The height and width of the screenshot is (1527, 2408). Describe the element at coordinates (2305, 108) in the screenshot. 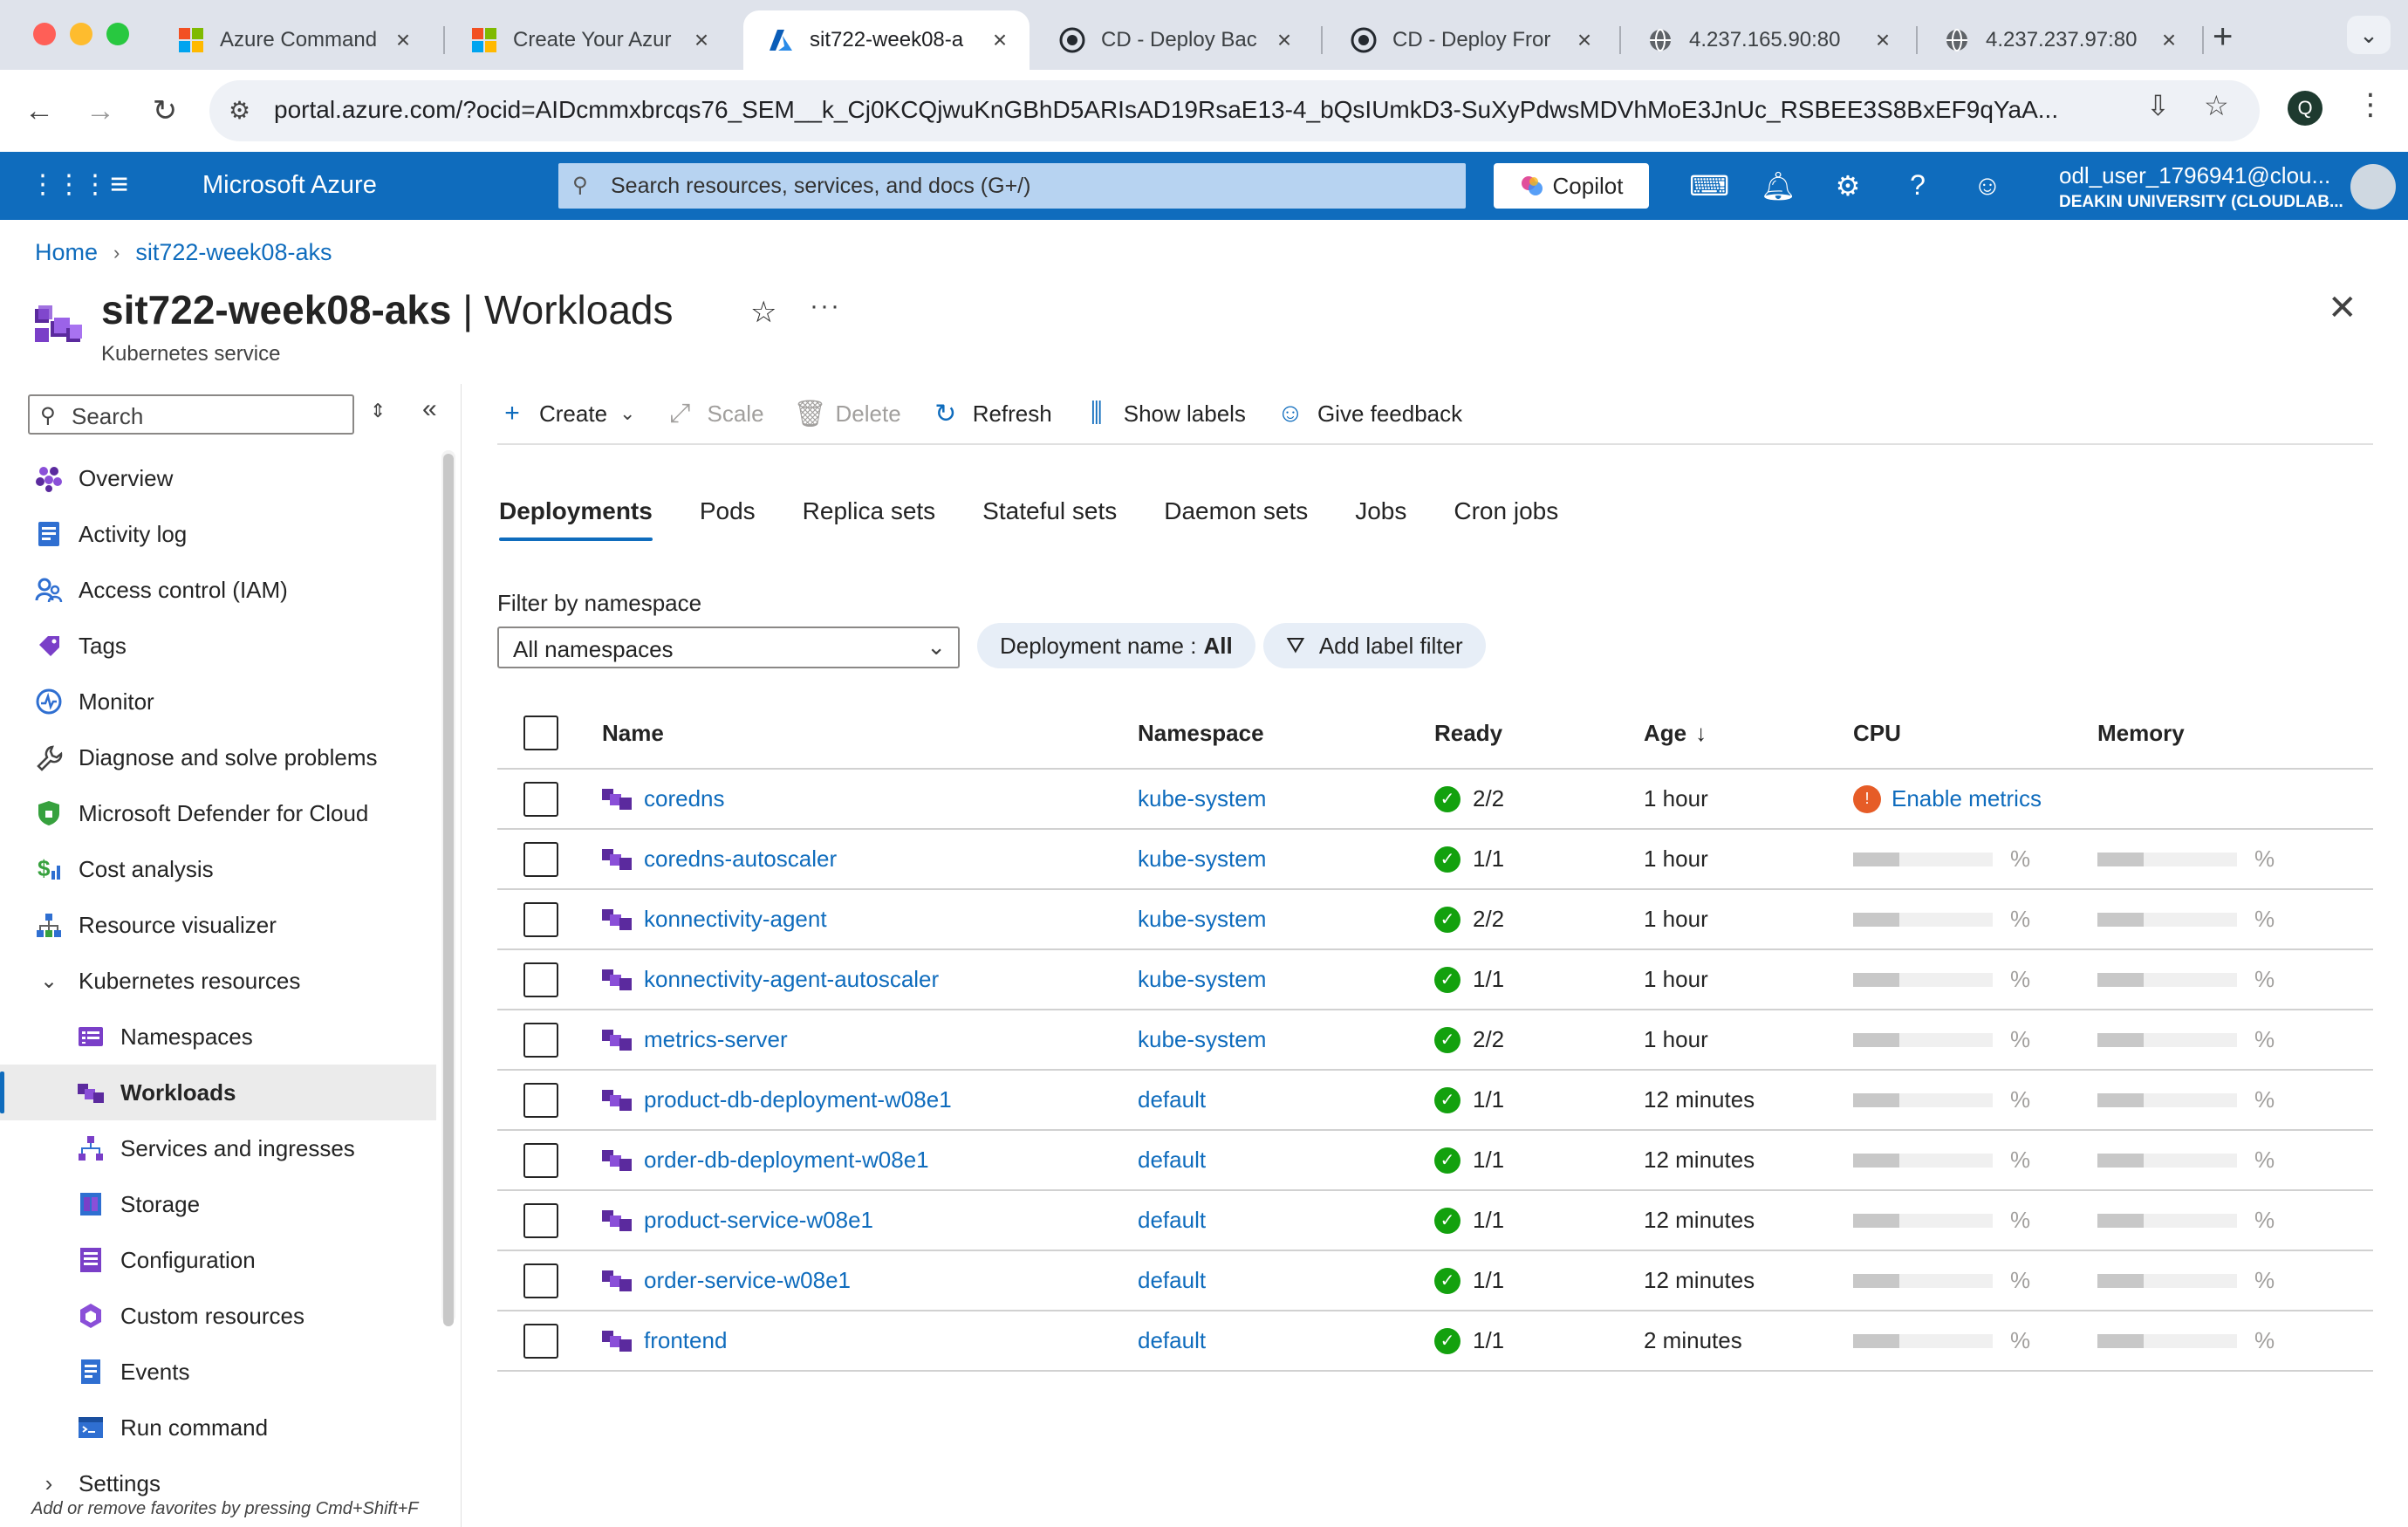

I see `profile-avatar: Q` at that location.